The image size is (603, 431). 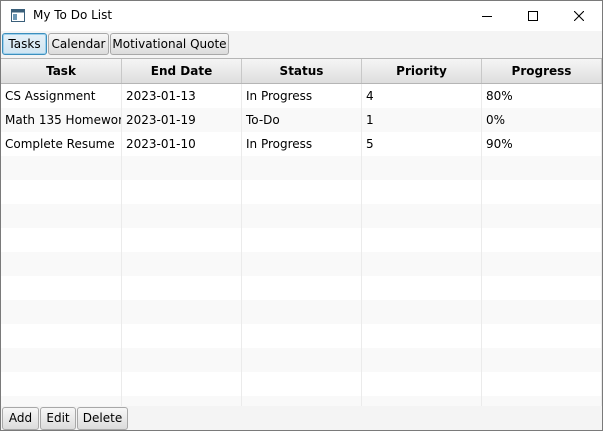 What do you see at coordinates (58, 418) in the screenshot?
I see `edit-button: Edit` at bounding box center [58, 418].